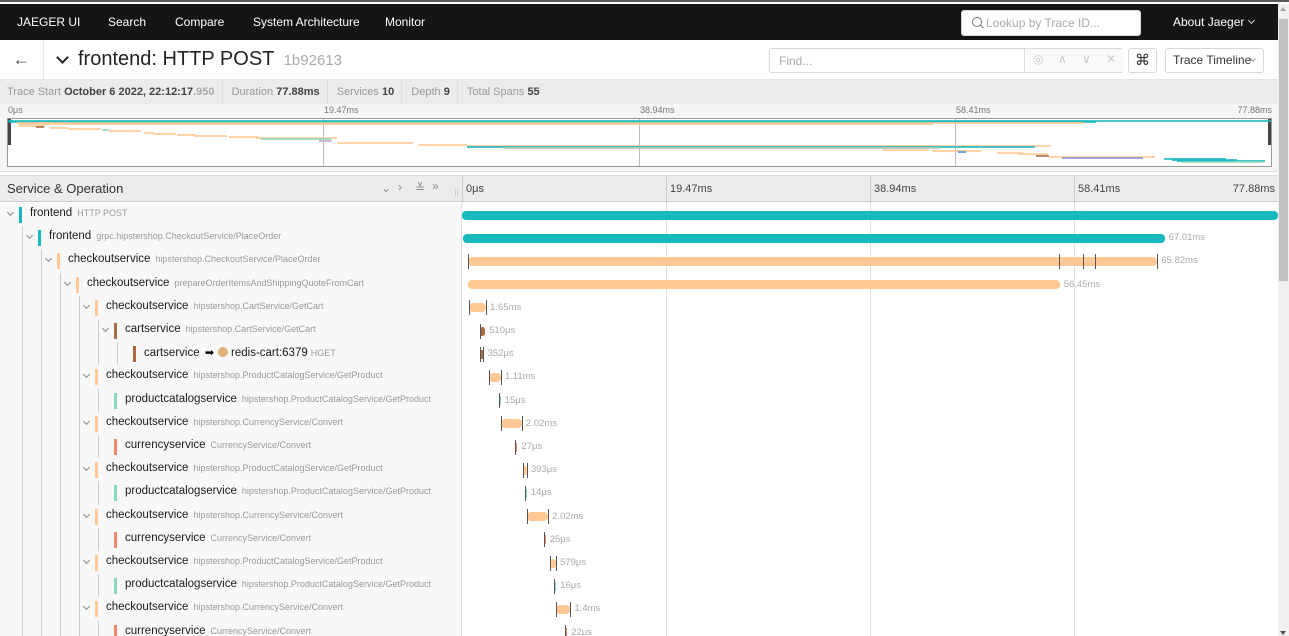 This screenshot has height=636, width=1289. I want to click on span-name: frontend HTTP POST, so click(79, 213).